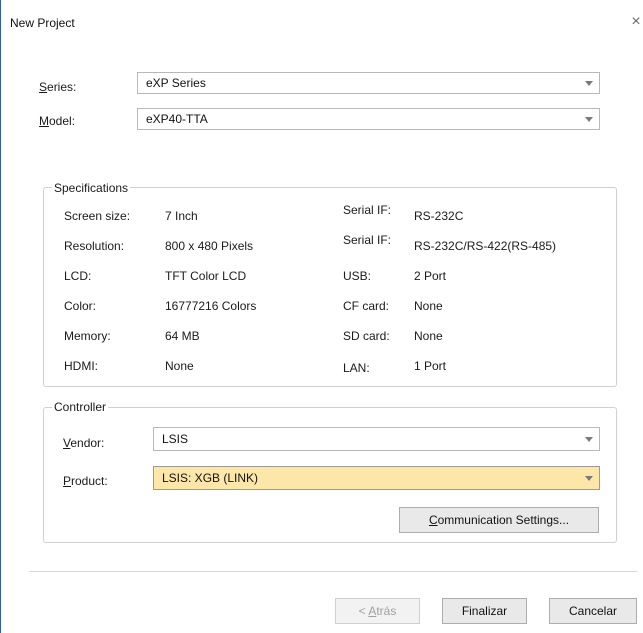 This screenshot has width=643, height=633. What do you see at coordinates (322, 19) in the screenshot?
I see `title-bar: New Project ×` at bounding box center [322, 19].